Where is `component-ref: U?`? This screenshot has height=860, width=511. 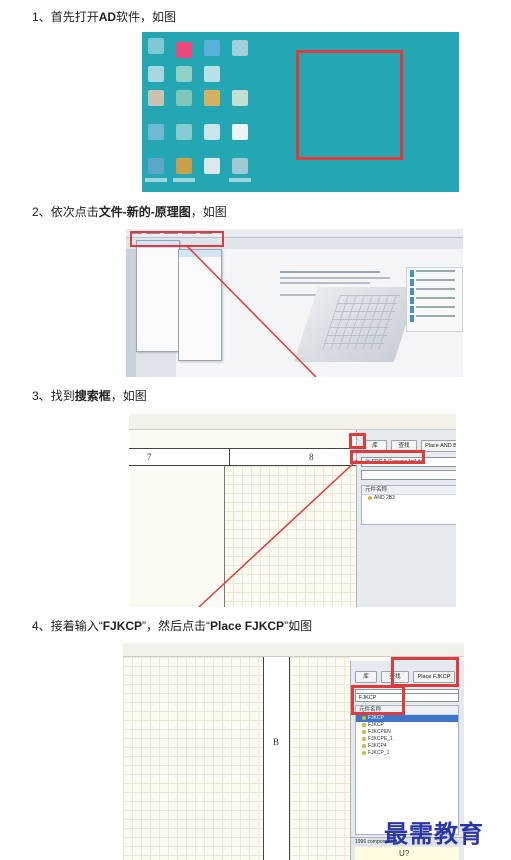 component-ref: U? is located at coordinates (404, 853).